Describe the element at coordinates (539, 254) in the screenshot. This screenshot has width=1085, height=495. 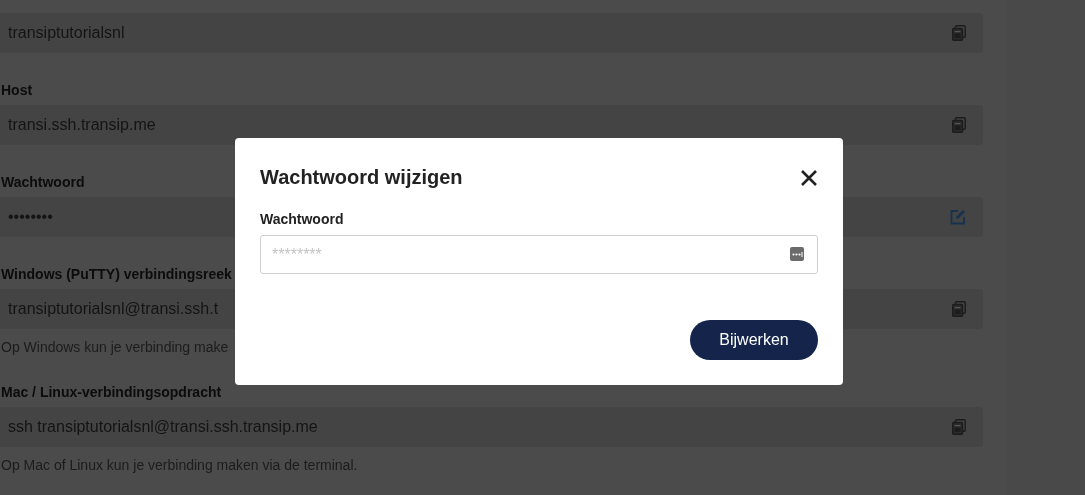
I see `password-field: ********` at that location.